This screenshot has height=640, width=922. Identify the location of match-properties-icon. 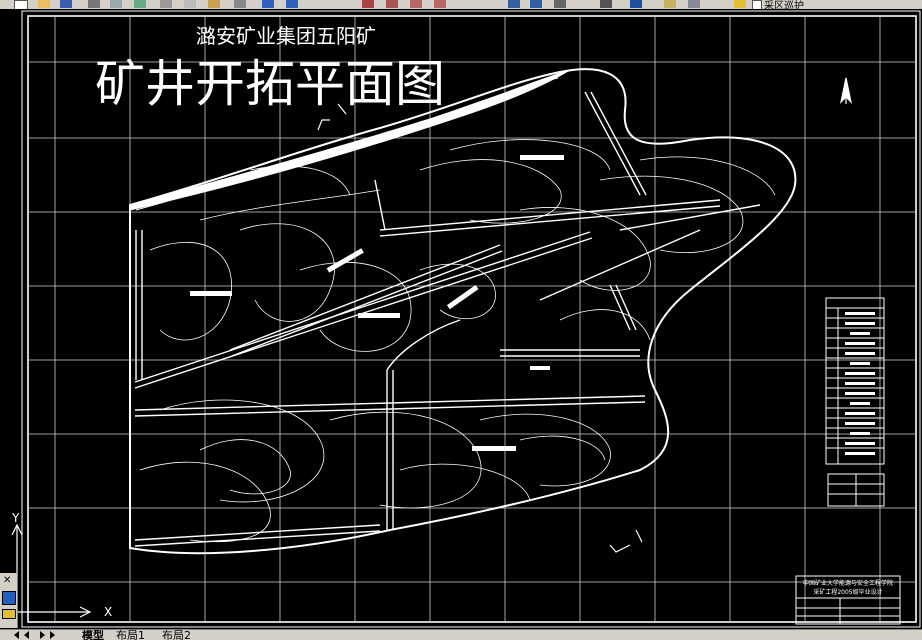
(240, 4).